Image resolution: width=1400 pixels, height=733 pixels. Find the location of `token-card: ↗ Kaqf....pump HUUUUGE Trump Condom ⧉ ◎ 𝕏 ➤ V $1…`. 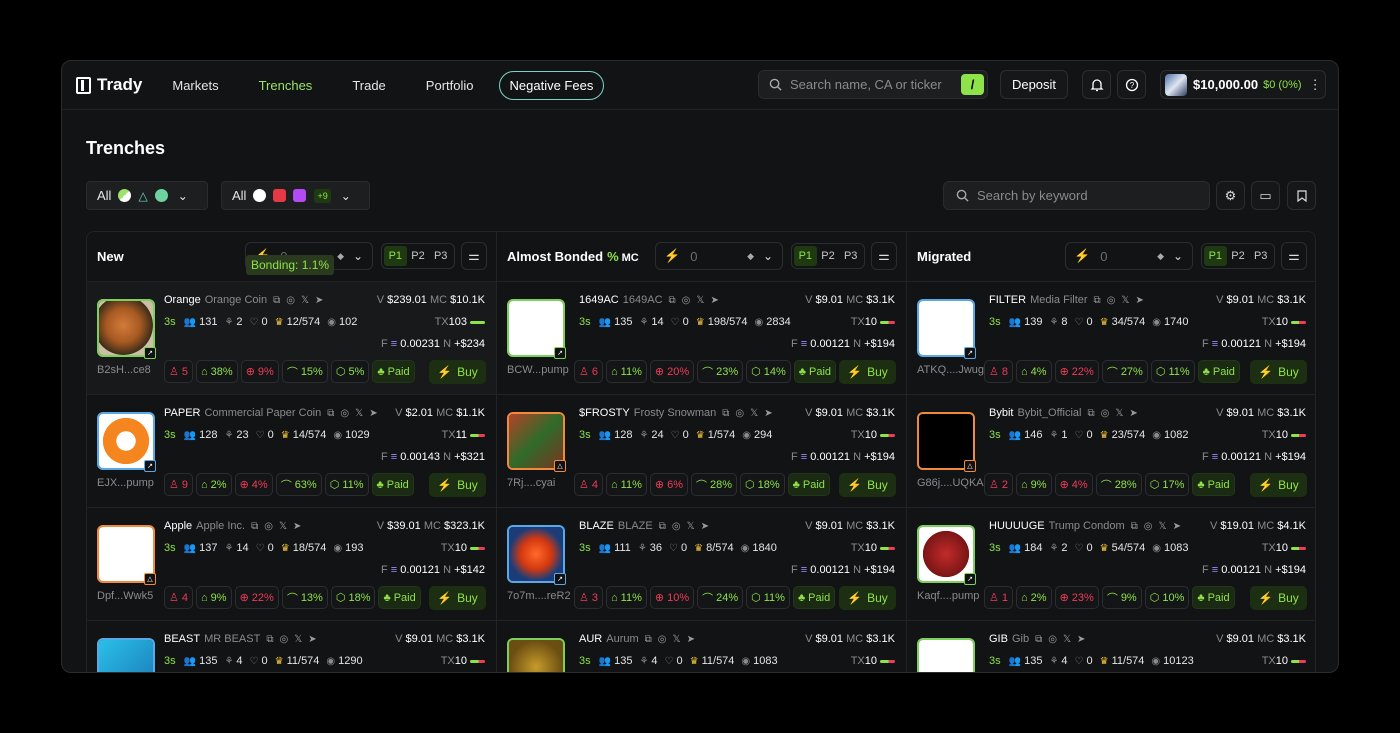

token-card: ↗ Kaqf....pump HUUUUGE Trump Condom ⧉ ◎ 𝕏 ➤ V $1… is located at coordinates (1111, 564).